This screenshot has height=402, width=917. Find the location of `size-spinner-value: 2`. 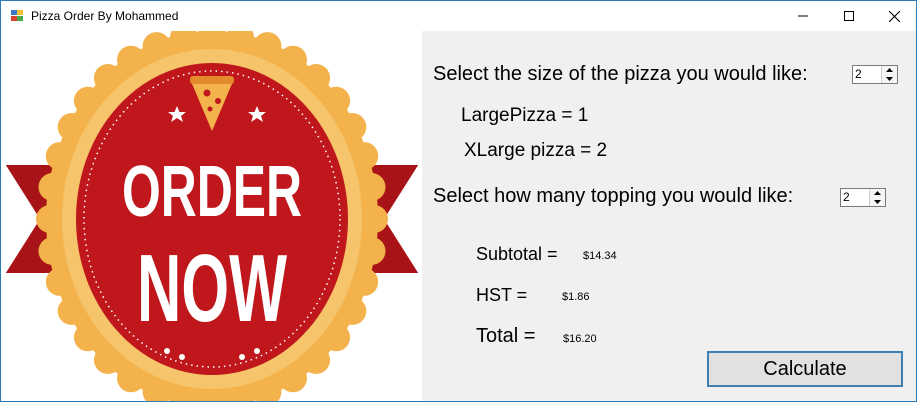

size-spinner-value: 2 is located at coordinates (858, 74).